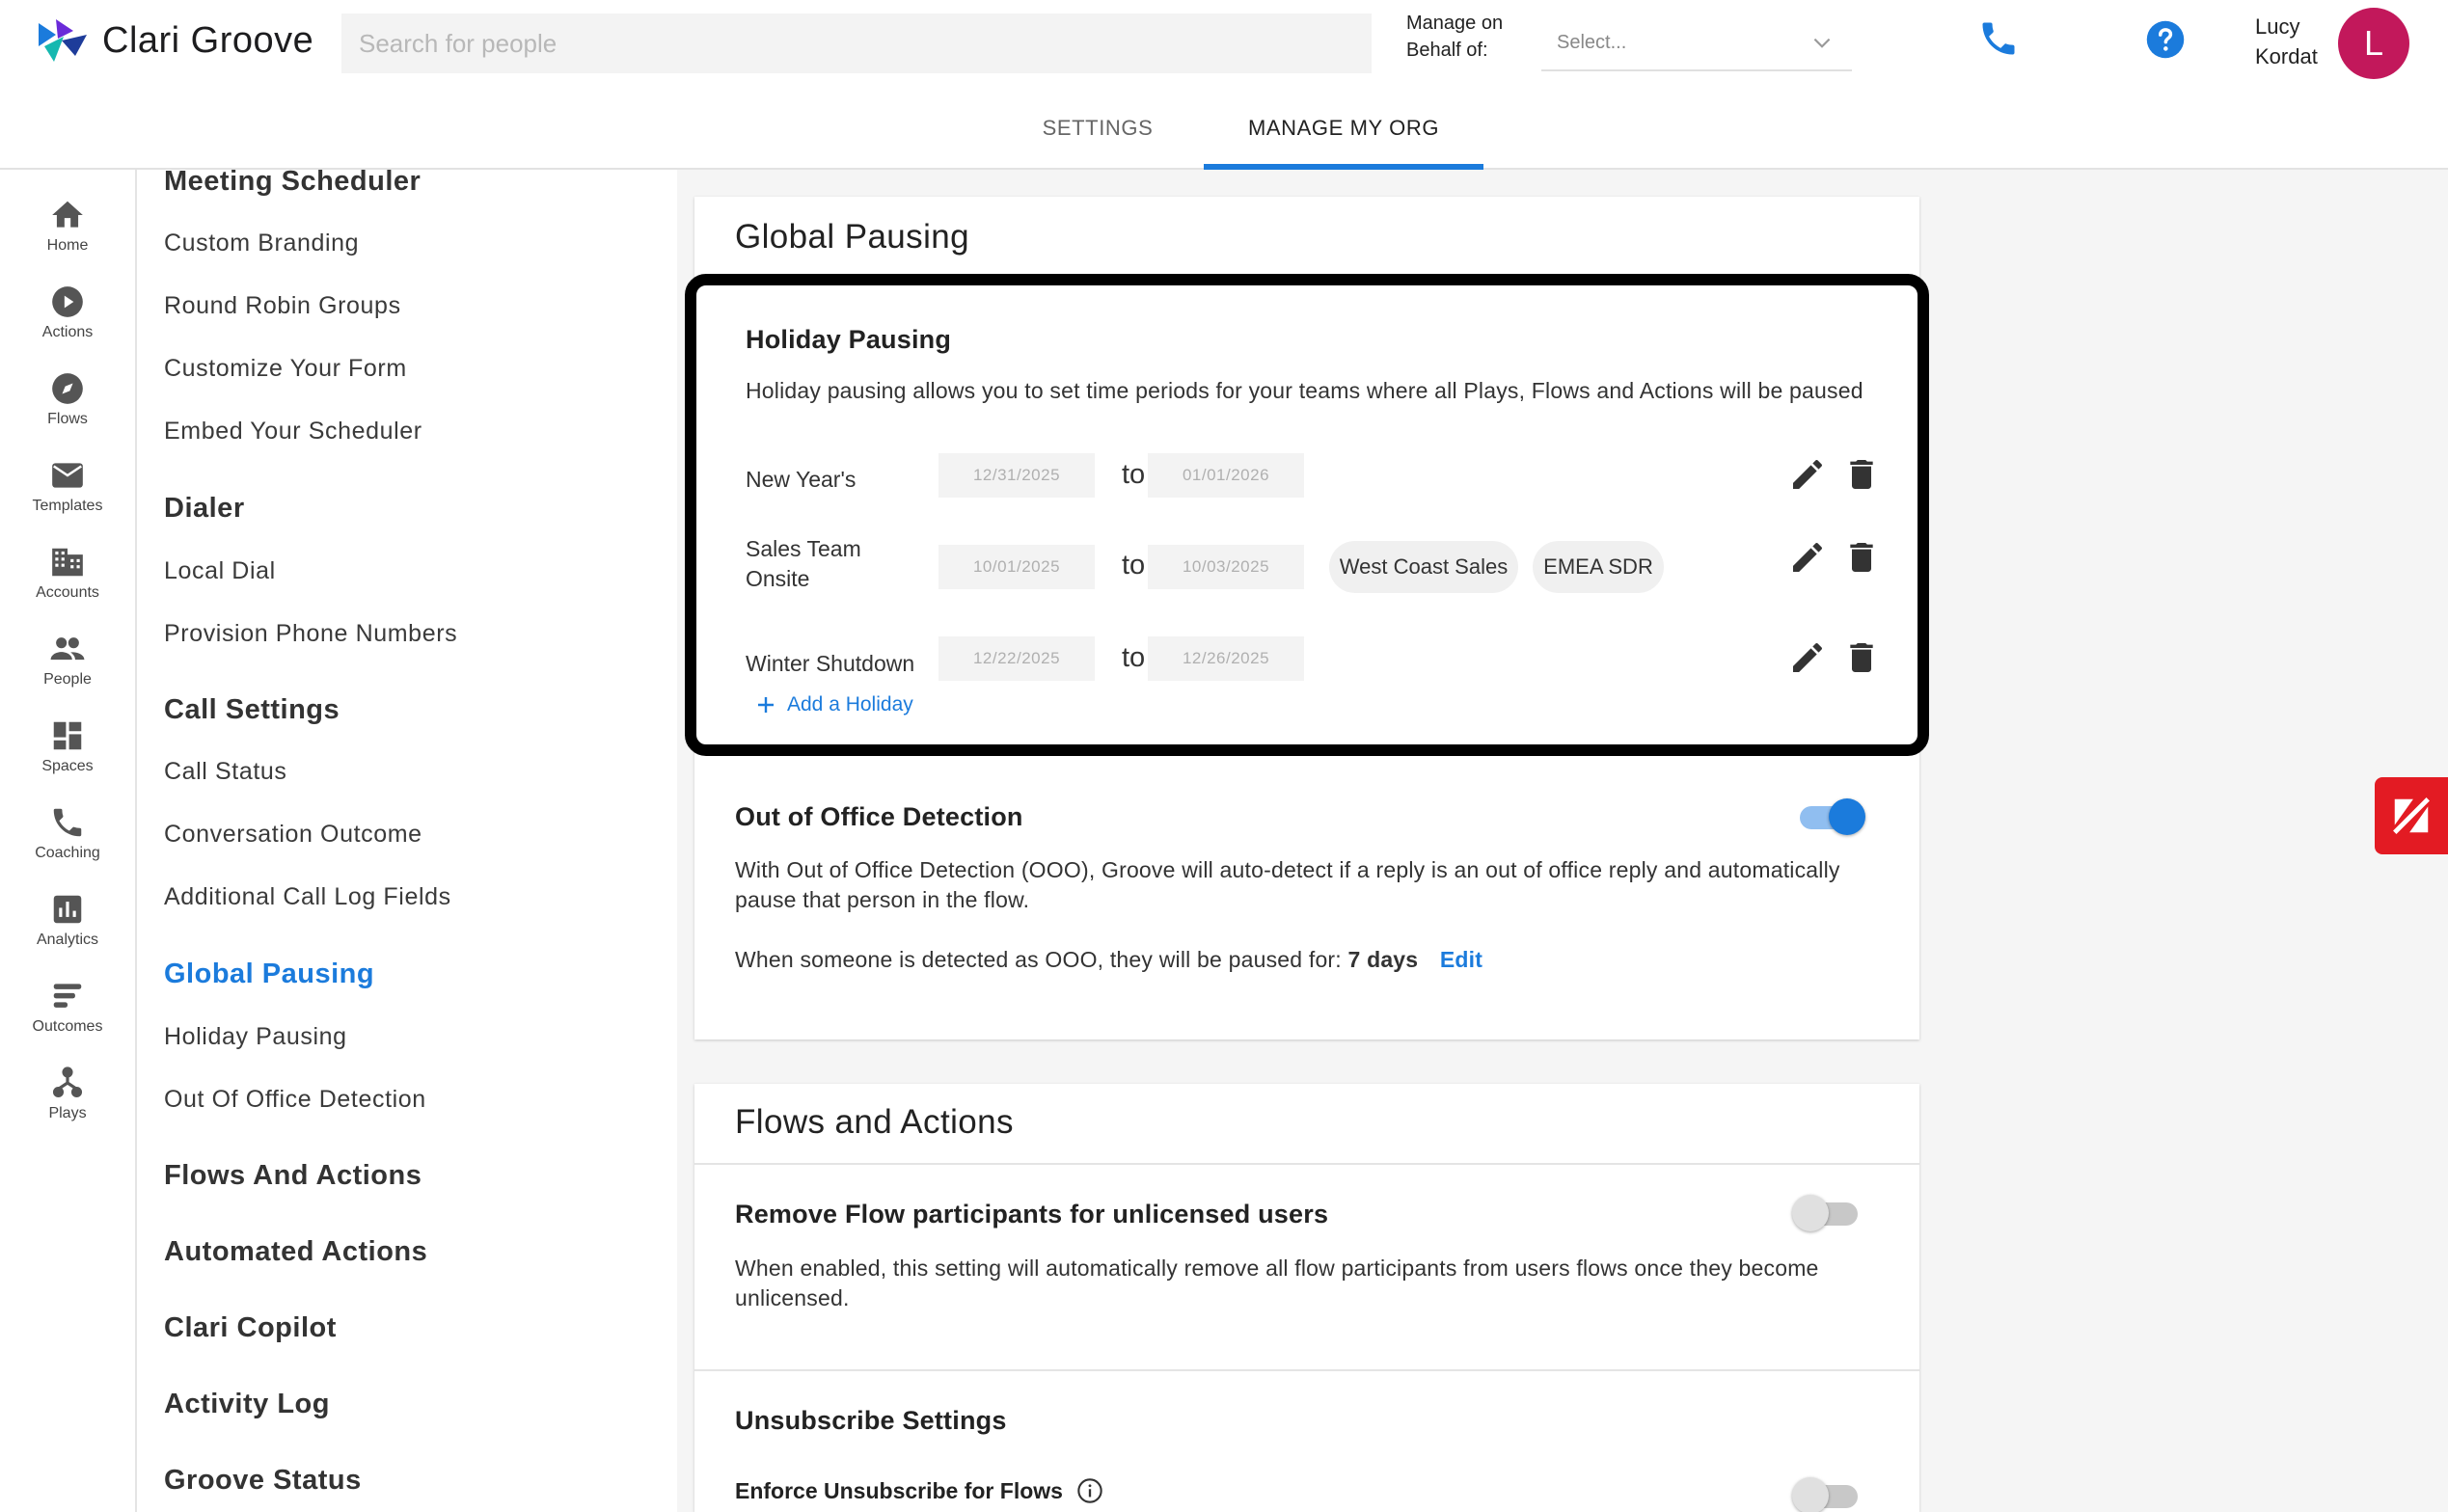 This screenshot has width=2448, height=1512. What do you see at coordinates (251, 1328) in the screenshot?
I see `nav-section-clari-copilot: Clari Copilot` at bounding box center [251, 1328].